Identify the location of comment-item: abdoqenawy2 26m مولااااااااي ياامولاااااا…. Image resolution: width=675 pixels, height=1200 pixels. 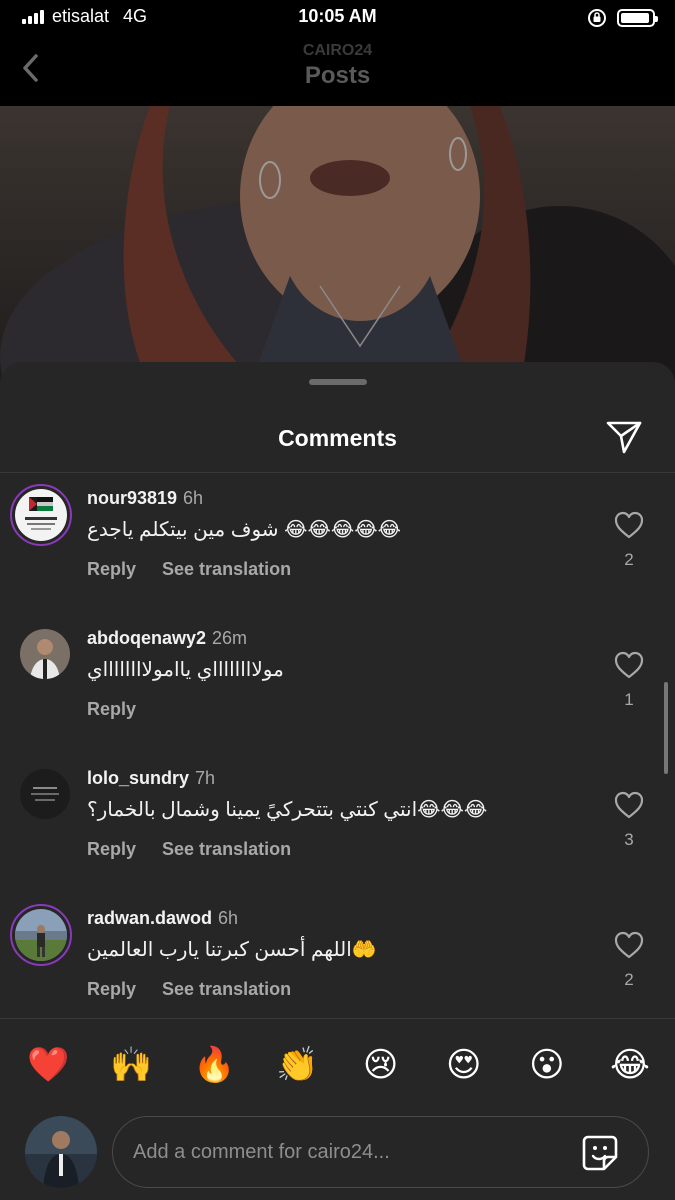
(337, 697).